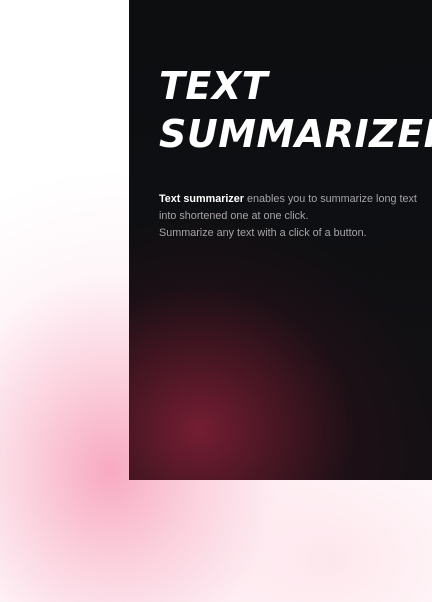  I want to click on hero-description-highlight: Text summarizer, so click(202, 199).